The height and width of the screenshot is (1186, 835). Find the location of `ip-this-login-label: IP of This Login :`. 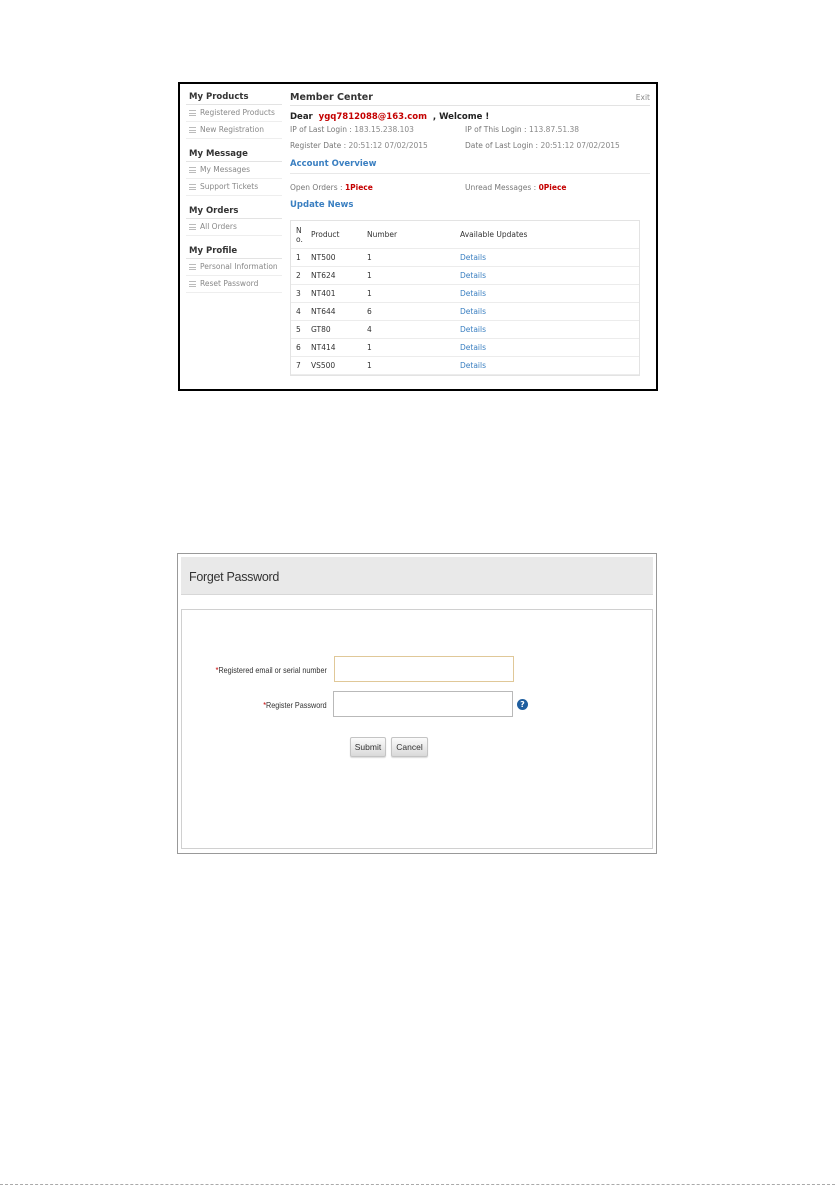

ip-this-login-label: IP of This Login : is located at coordinates (497, 129).